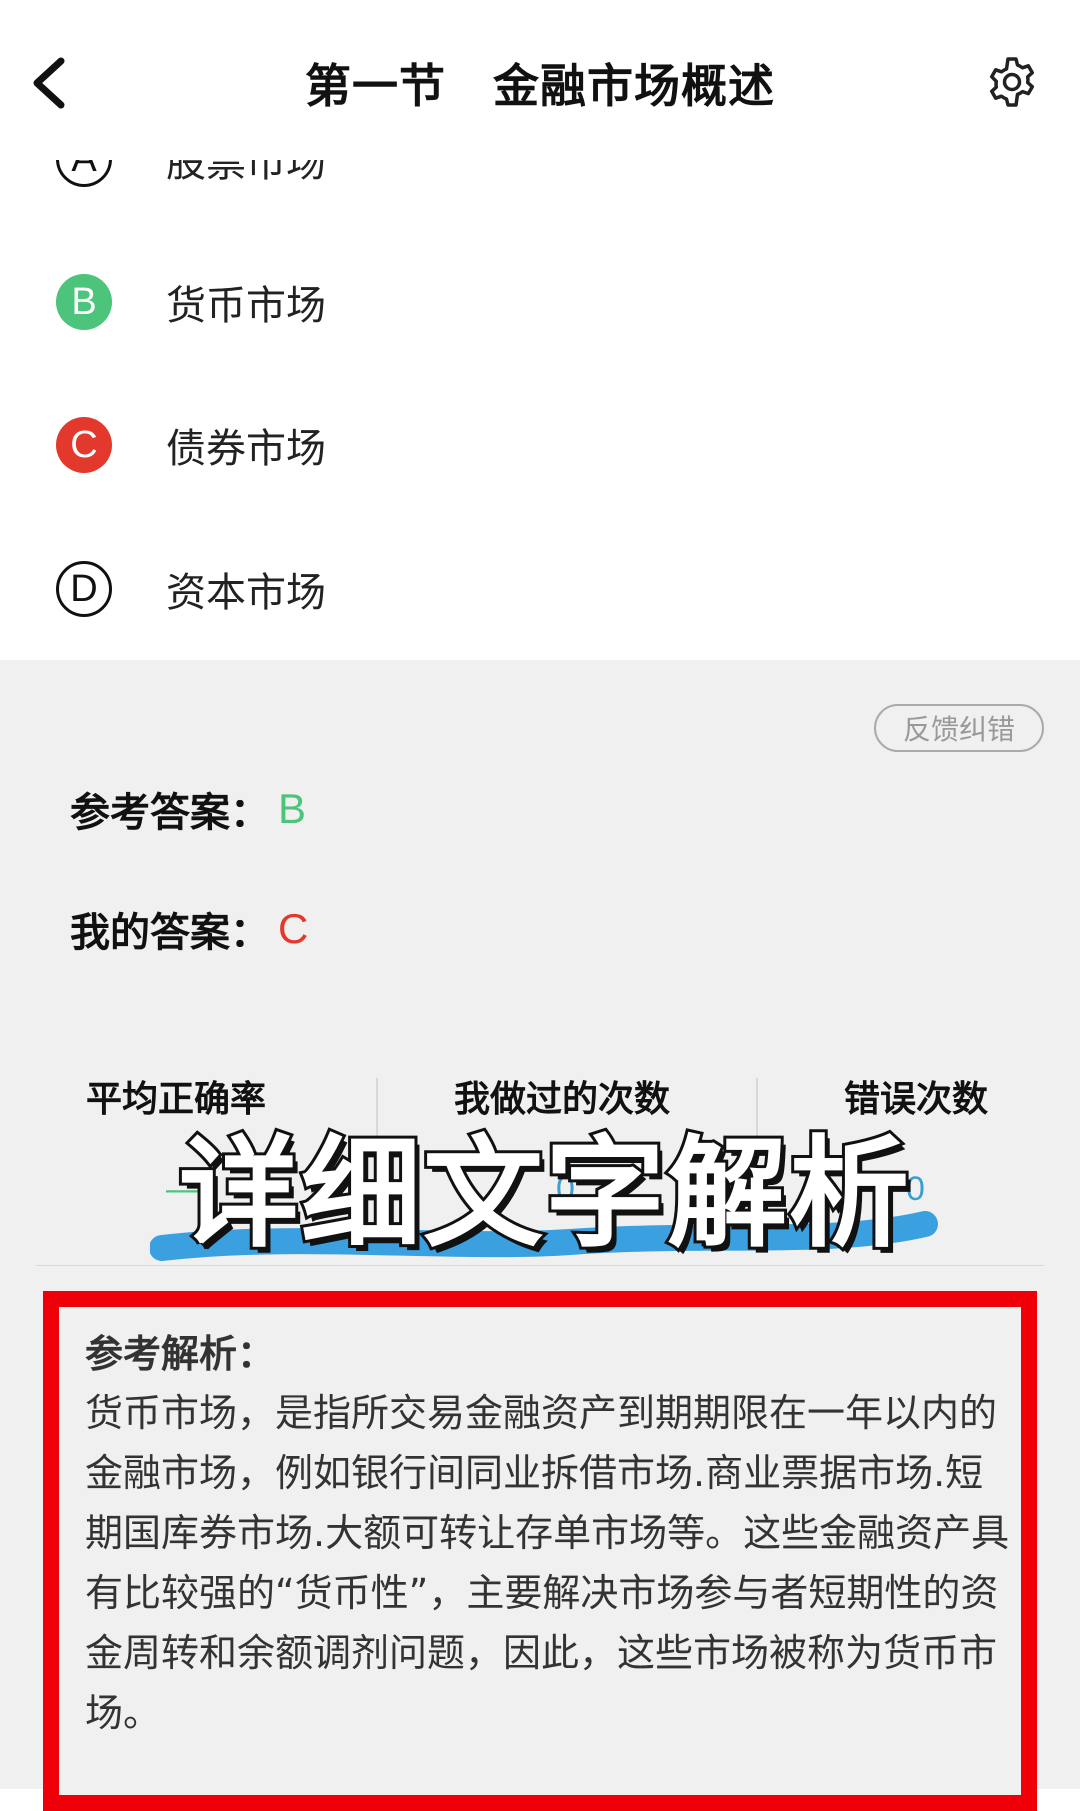 This screenshot has height=1811, width=1080. I want to click on reference-answer-value: B, so click(292, 808).